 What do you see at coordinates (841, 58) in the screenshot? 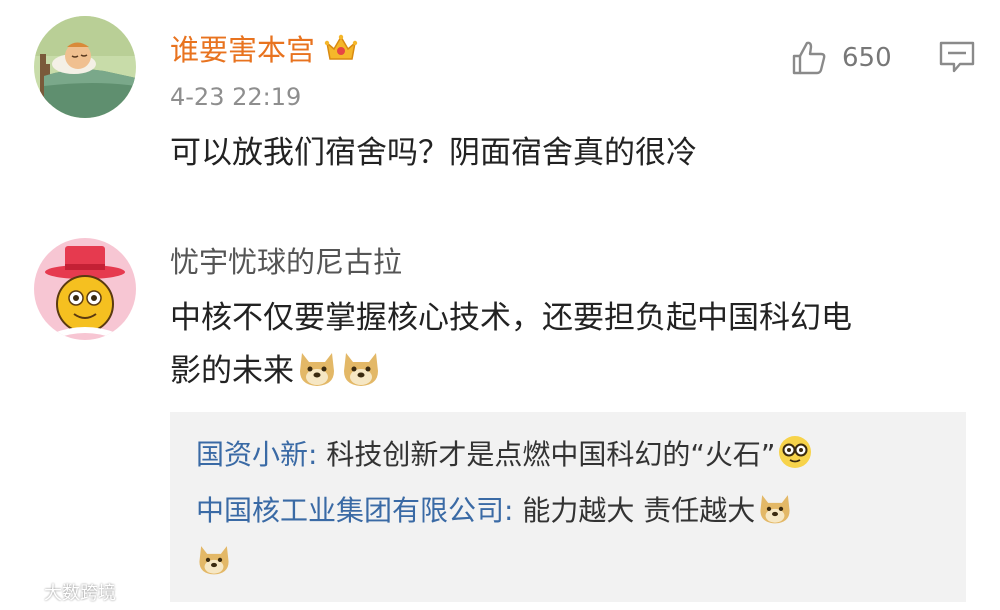
I see `like-button: 650` at bounding box center [841, 58].